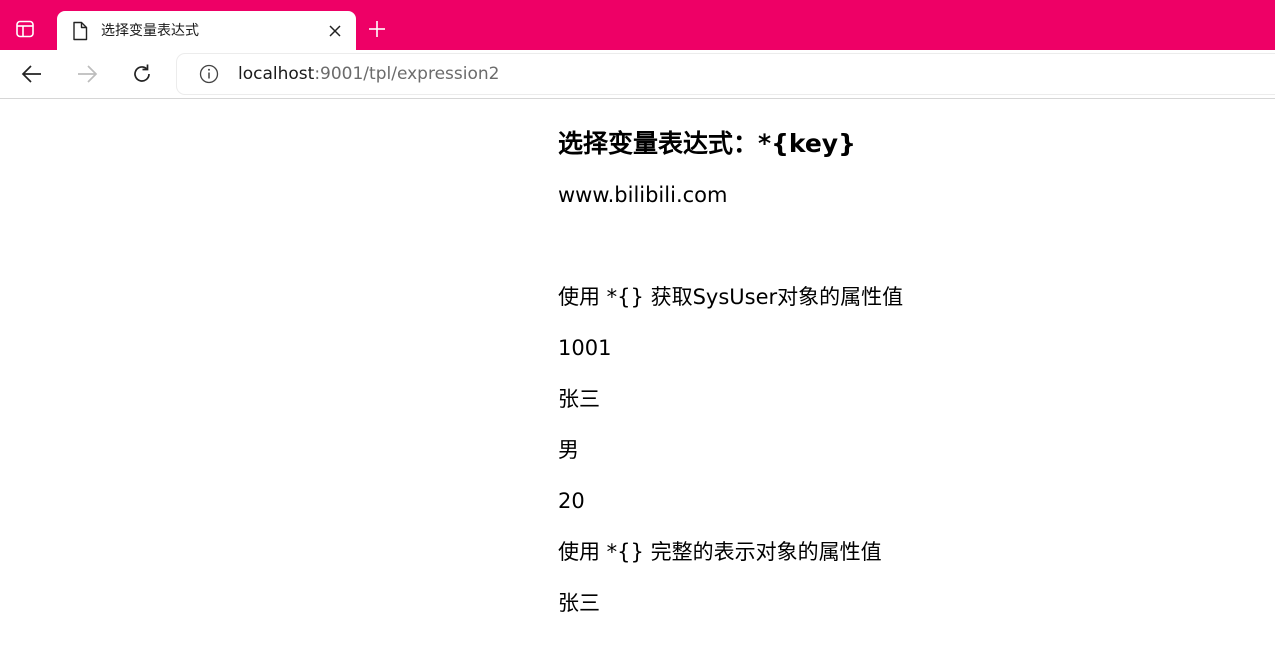 The width and height of the screenshot is (1275, 650). I want to click on back-arrow-icon, so click(32, 74).